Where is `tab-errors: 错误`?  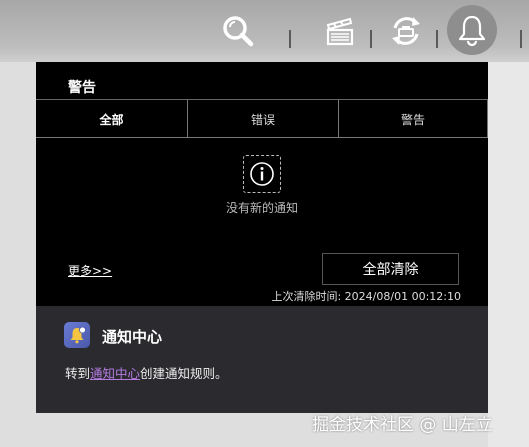
tab-errors: 错误 is located at coordinates (262, 119).